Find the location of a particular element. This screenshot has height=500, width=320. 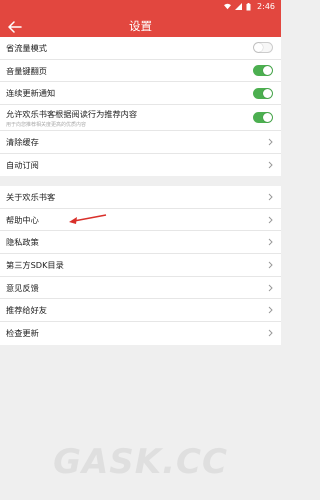

battery-icon is located at coordinates (249, 7).